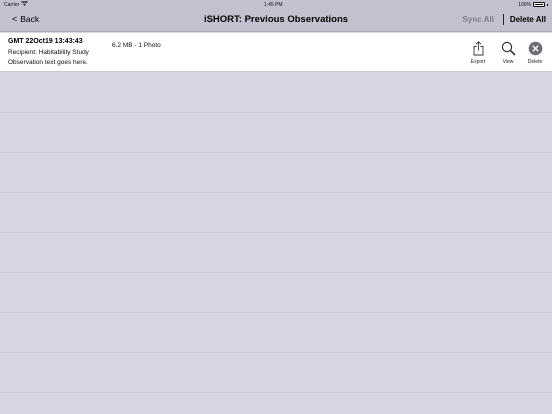 Image resolution: width=552 pixels, height=414 pixels. What do you see at coordinates (524, 4) in the screenshot?
I see `battery-percent: 100%` at bounding box center [524, 4].